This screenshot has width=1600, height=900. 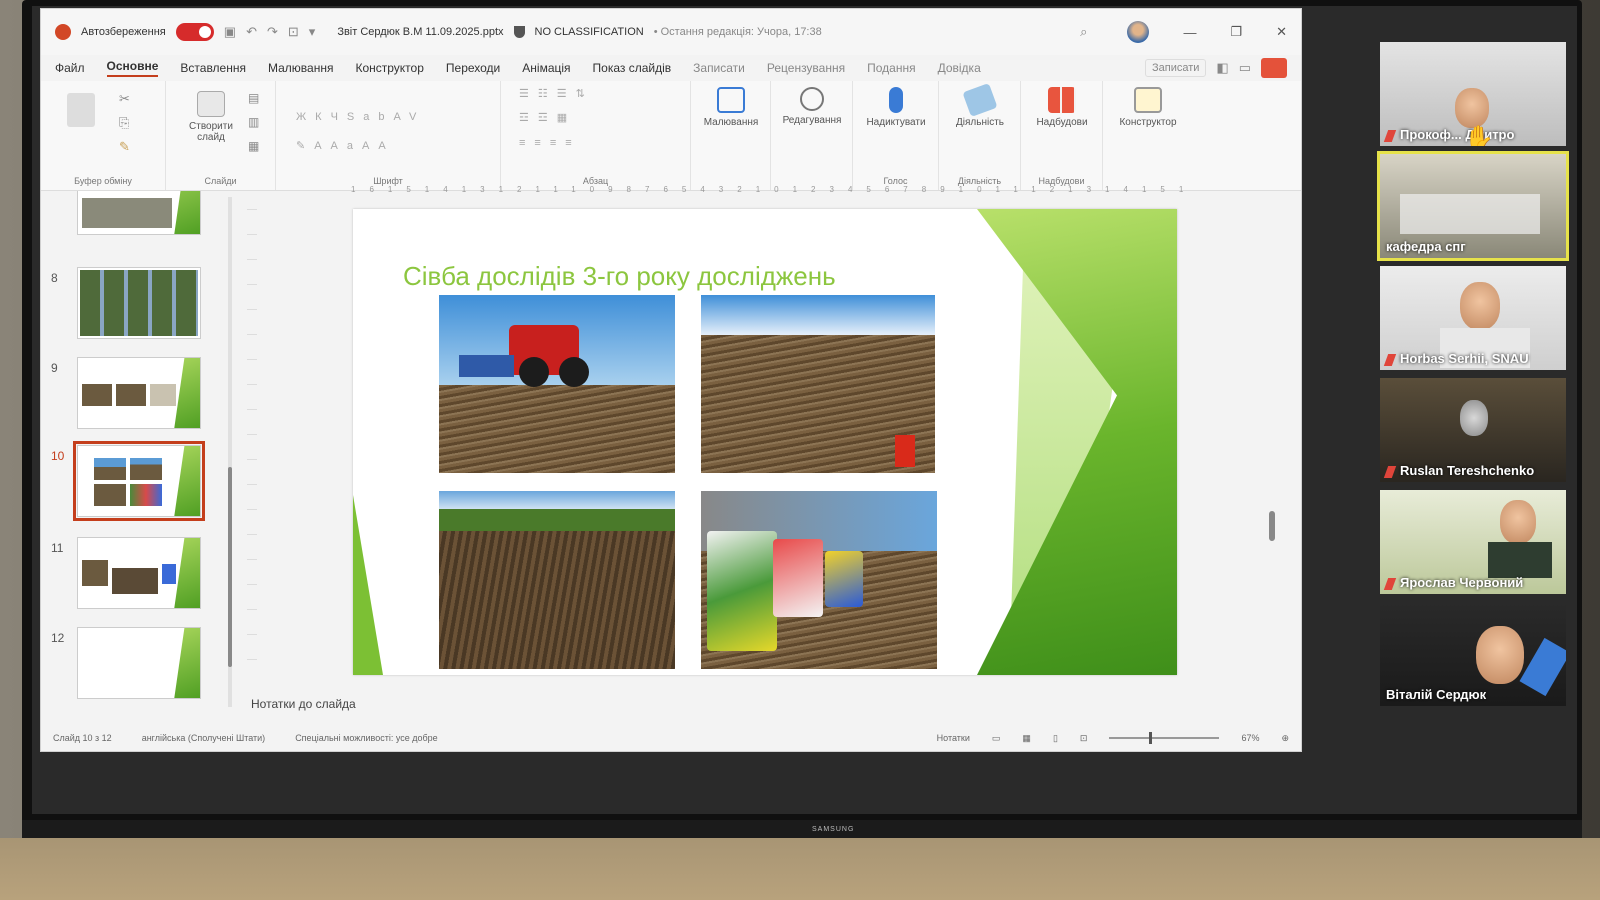 What do you see at coordinates (230, 567) in the screenshot?
I see `thumbnails-scroll-thumb` at bounding box center [230, 567].